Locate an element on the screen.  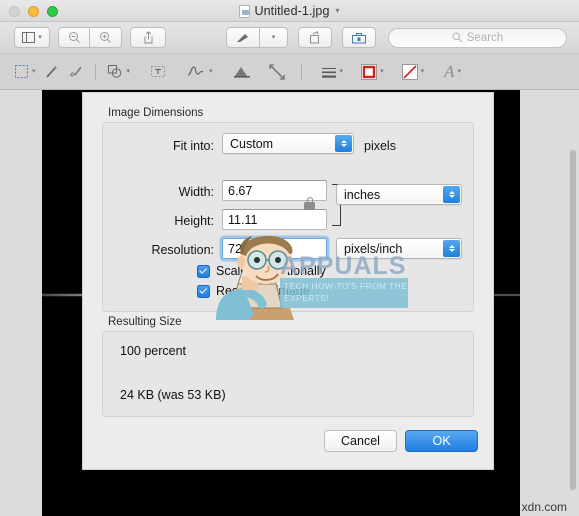
resample-image-label: Resample image is located at coordinates (263, 291).